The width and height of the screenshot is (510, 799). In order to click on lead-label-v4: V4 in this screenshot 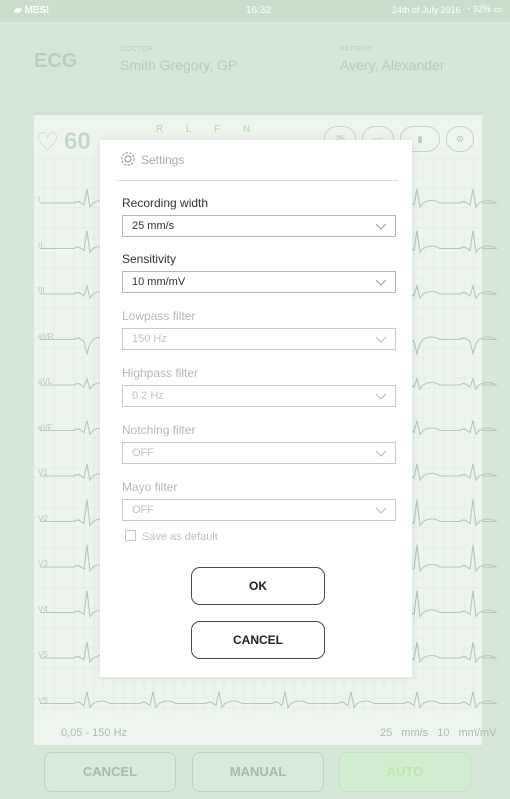, I will do `click(43, 609)`.